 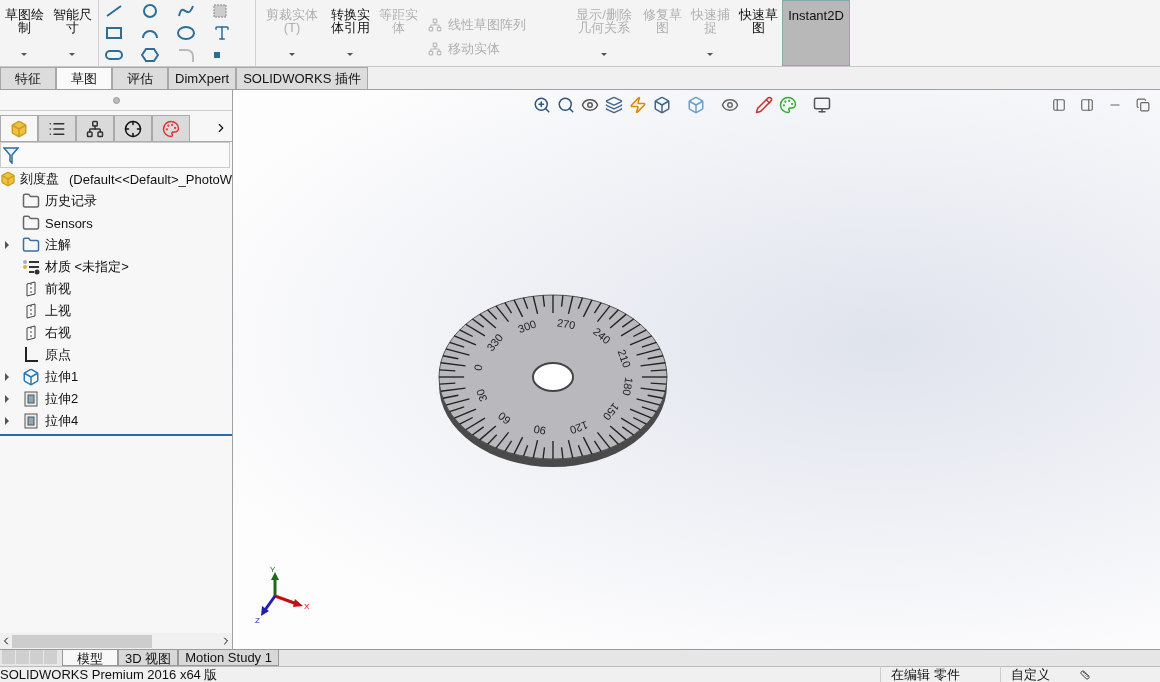 What do you see at coordinates (816, 33) in the screenshot?
I see `ribbon-button: Instant2D` at bounding box center [816, 33].